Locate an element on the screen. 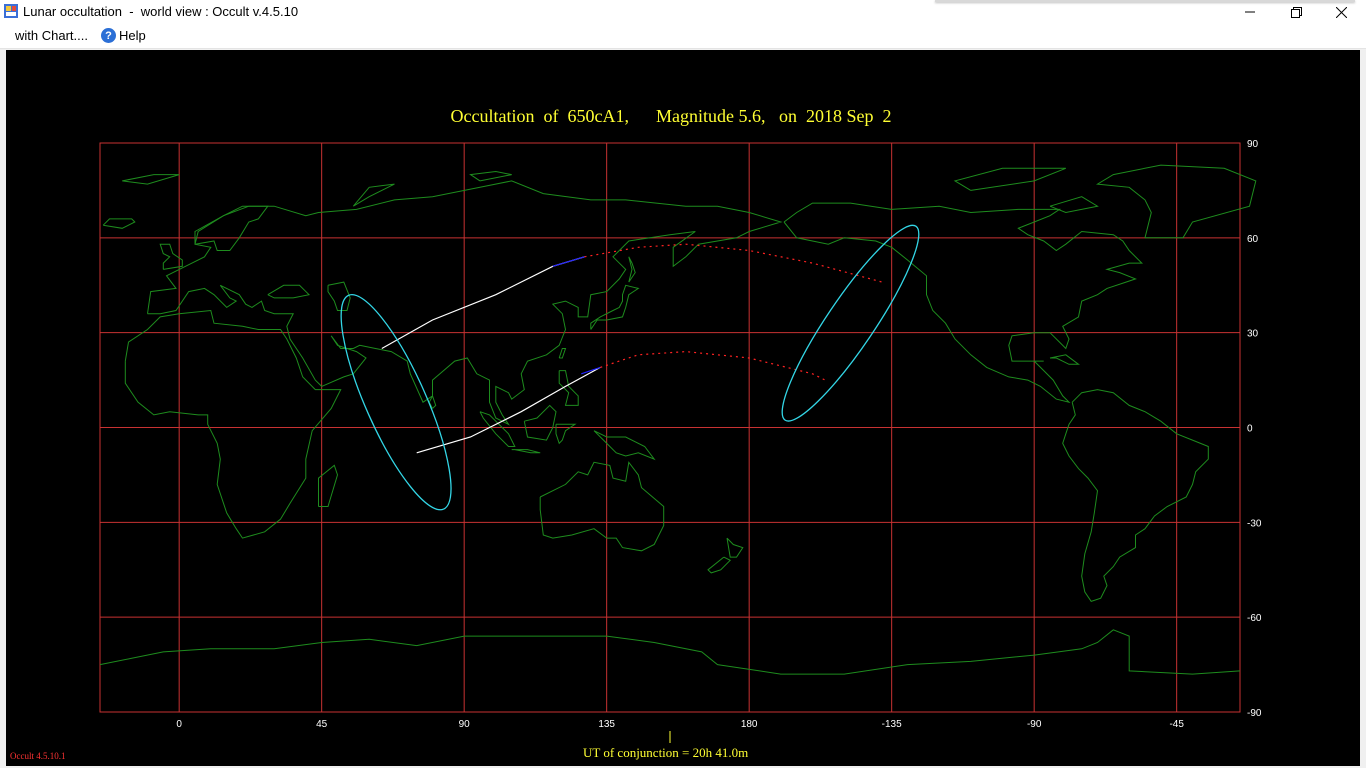 The height and width of the screenshot is (768, 1366). restore-icon is located at coordinates (1296, 12).